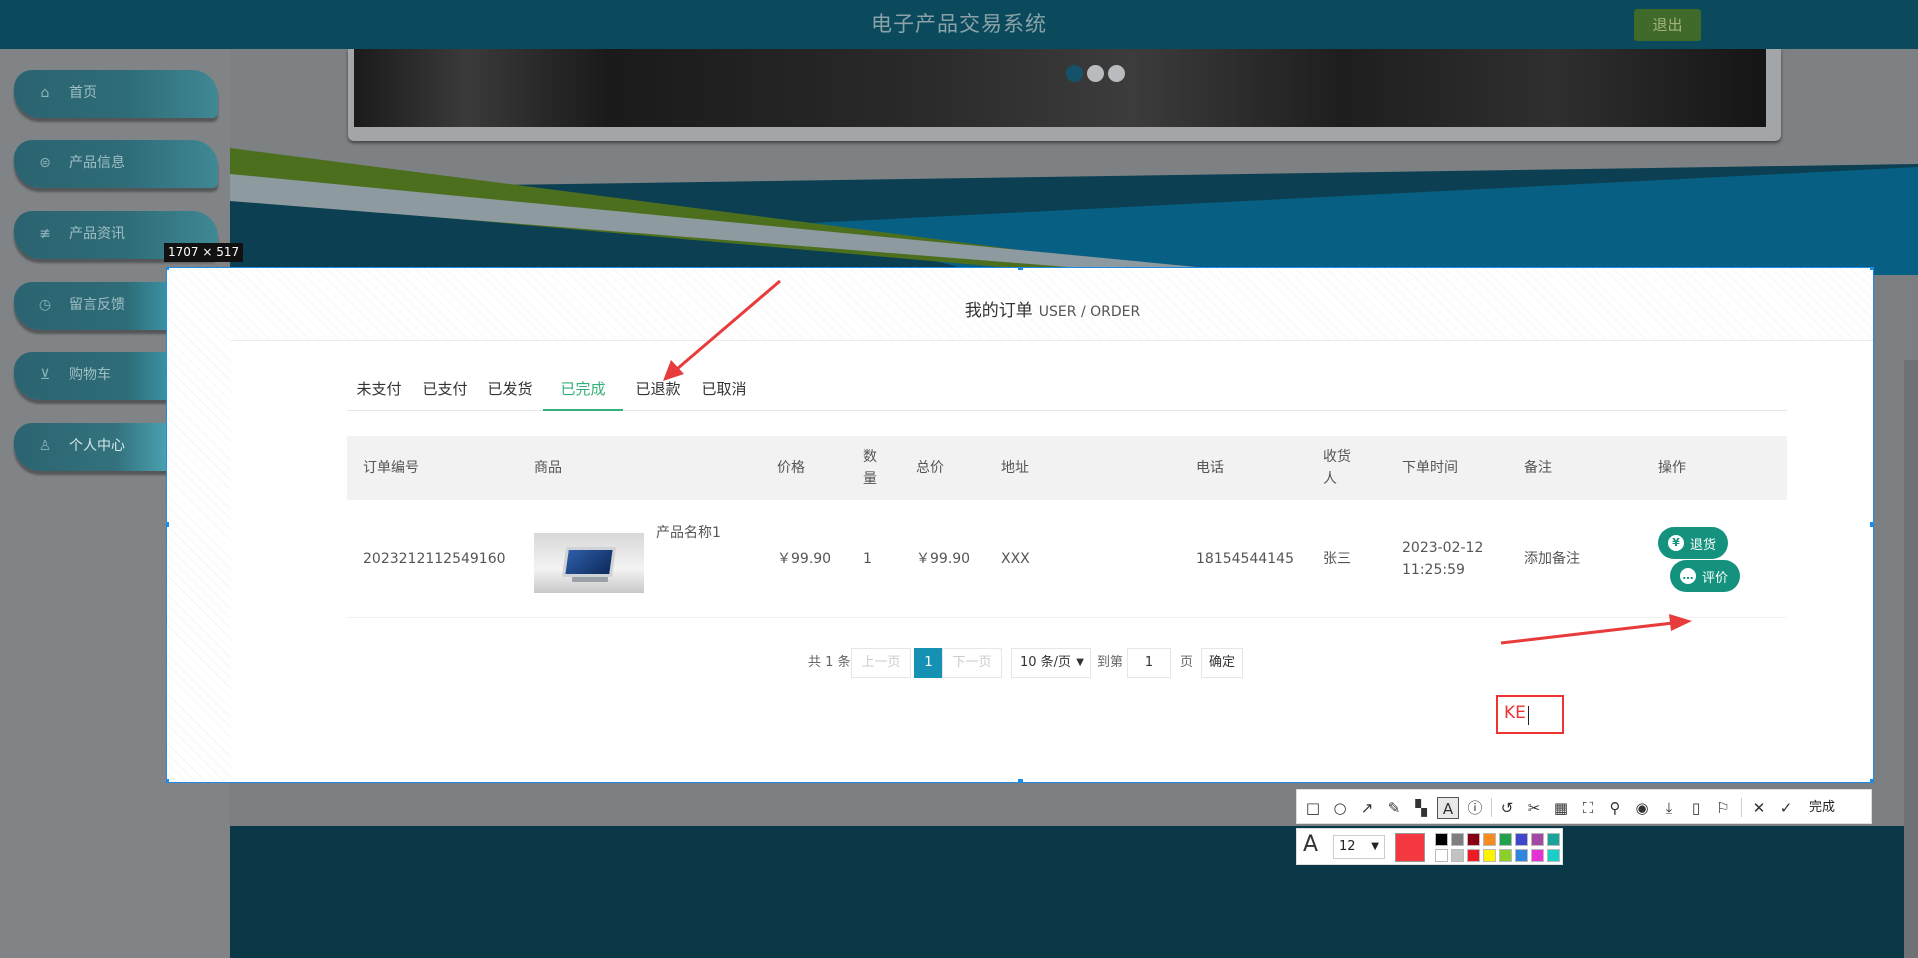 This screenshot has height=958, width=1918. I want to click on selection-size-badge: 1707 × 517, so click(204, 252).